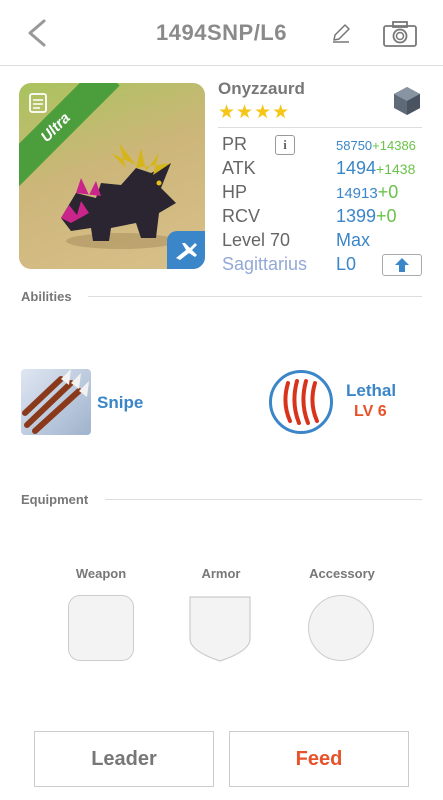 The height and width of the screenshot is (800, 443). What do you see at coordinates (239, 168) in the screenshot?
I see `stat-atk-label: ATK` at bounding box center [239, 168].